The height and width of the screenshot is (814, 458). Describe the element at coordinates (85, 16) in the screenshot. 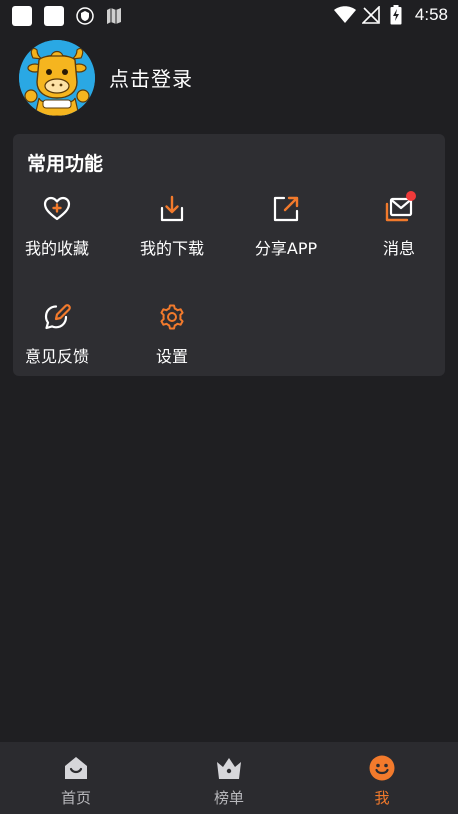

I see `shield-icon` at that location.